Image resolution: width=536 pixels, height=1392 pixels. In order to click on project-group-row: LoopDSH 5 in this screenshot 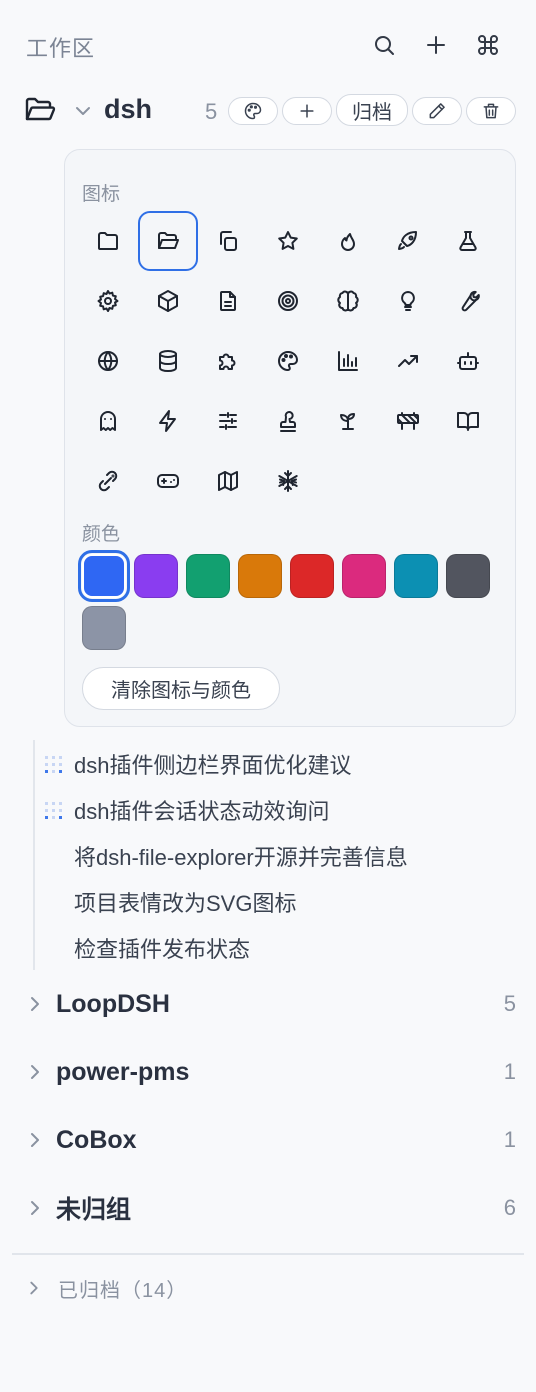, I will do `click(272, 1004)`.